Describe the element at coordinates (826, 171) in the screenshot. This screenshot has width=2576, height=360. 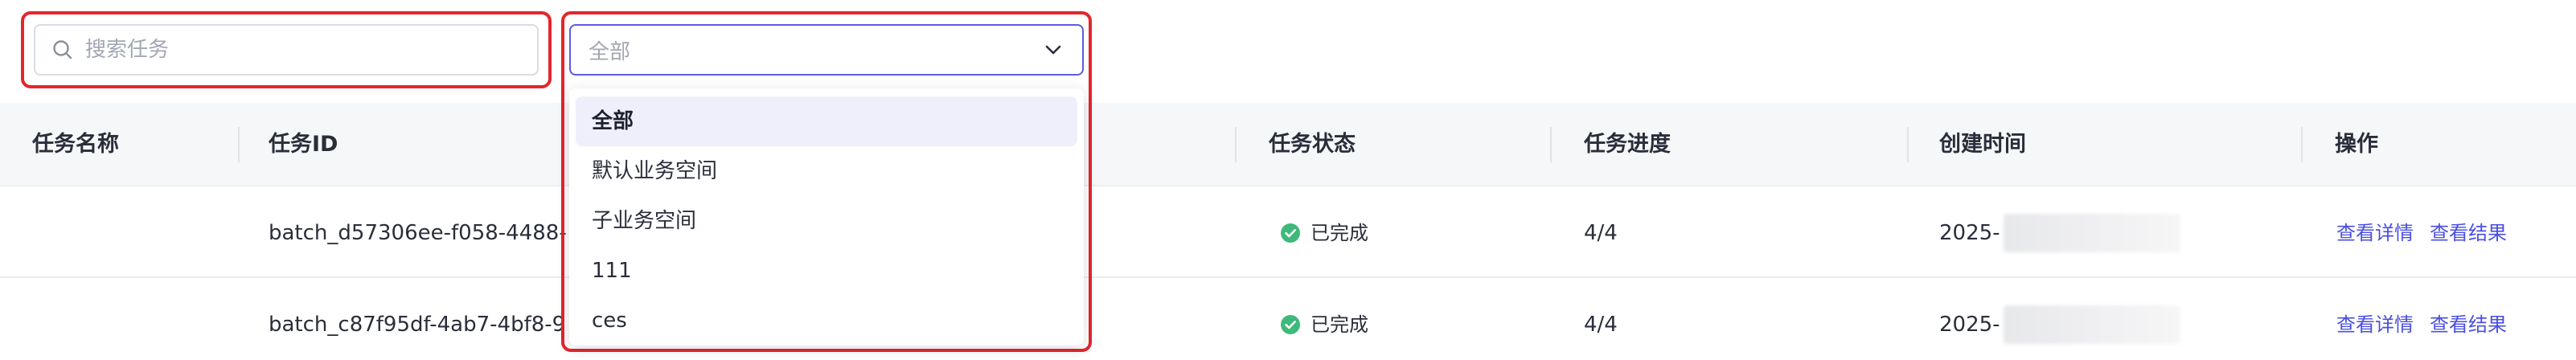
I see `dropdown-option-default-workspace: 默认业务空间` at that location.